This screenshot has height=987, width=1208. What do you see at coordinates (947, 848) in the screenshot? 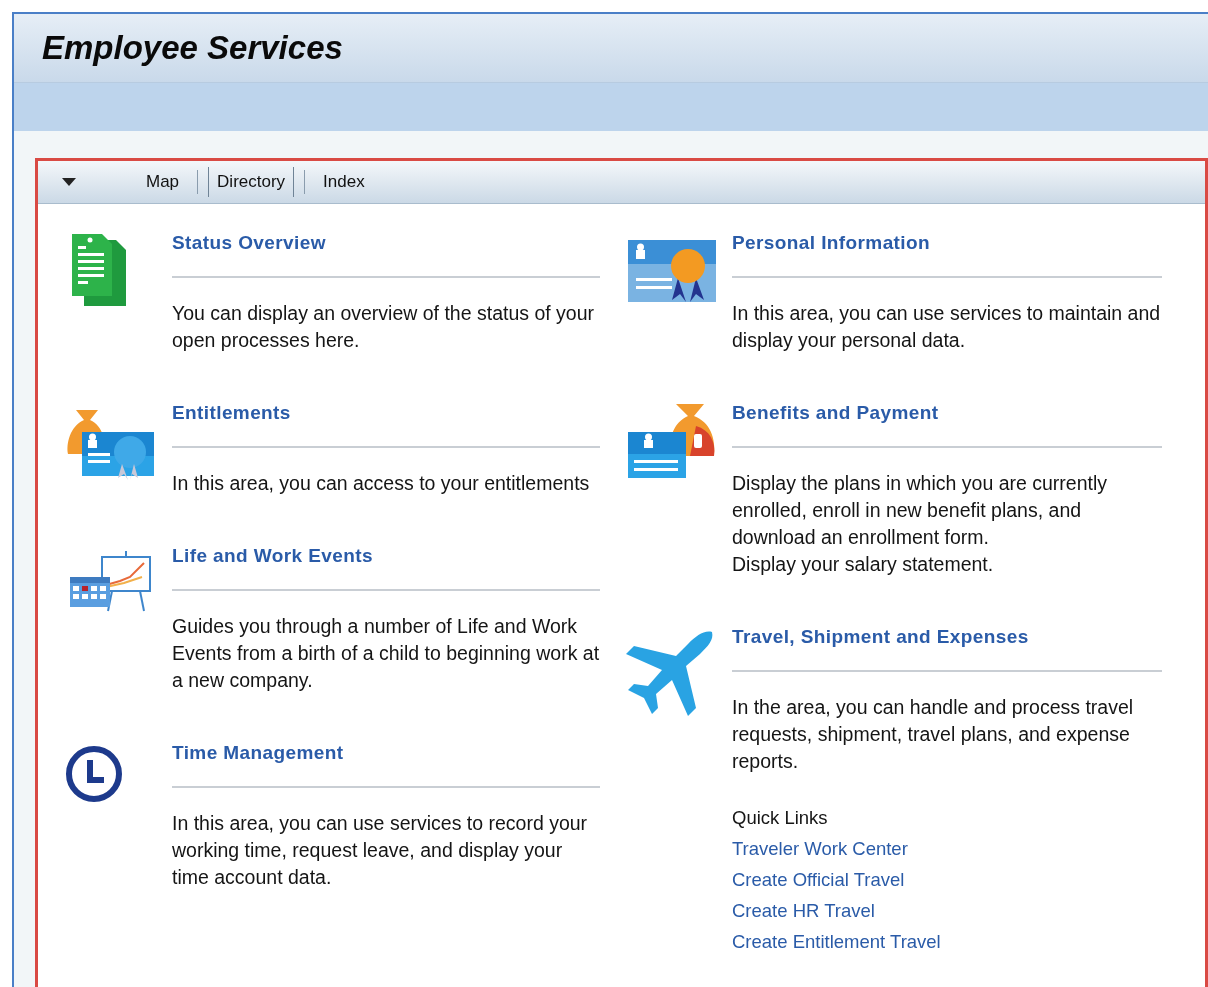
I see `quick-link: Traveler Work Center` at bounding box center [947, 848].